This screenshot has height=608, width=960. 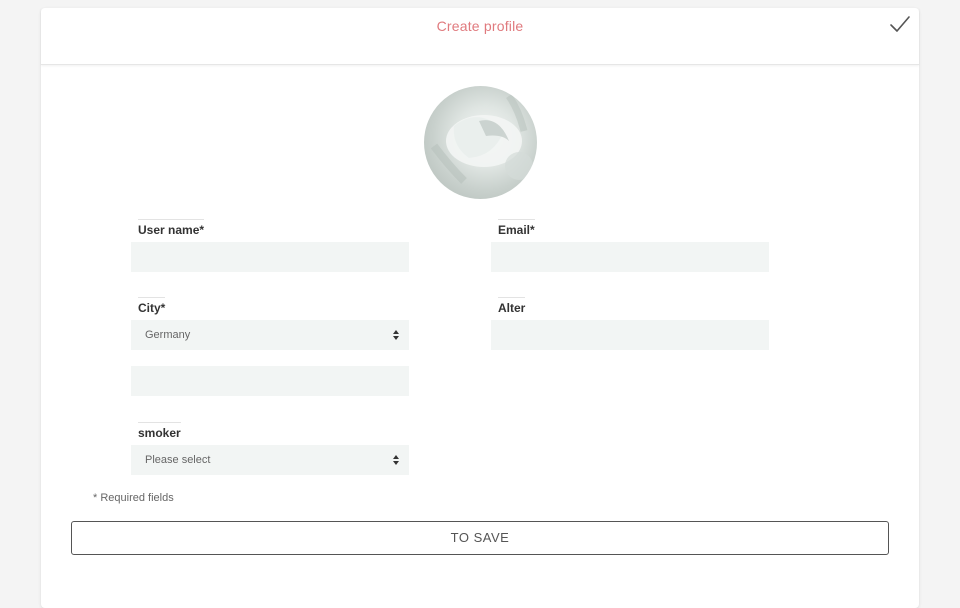 What do you see at coordinates (480, 36) in the screenshot?
I see `header-bar: Create profile` at bounding box center [480, 36].